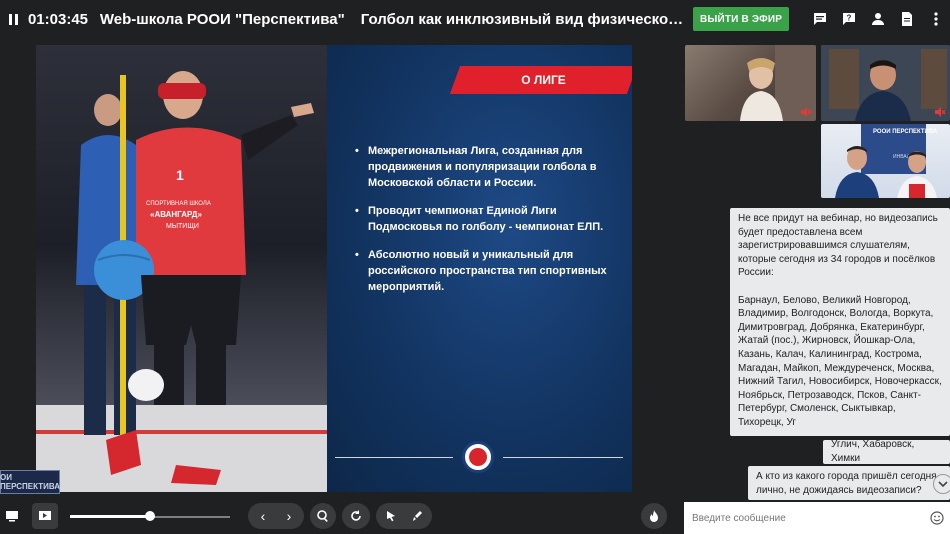 The width and height of the screenshot is (950, 534). What do you see at coordinates (804, 518) in the screenshot?
I see `chat-message-input` at bounding box center [804, 518].